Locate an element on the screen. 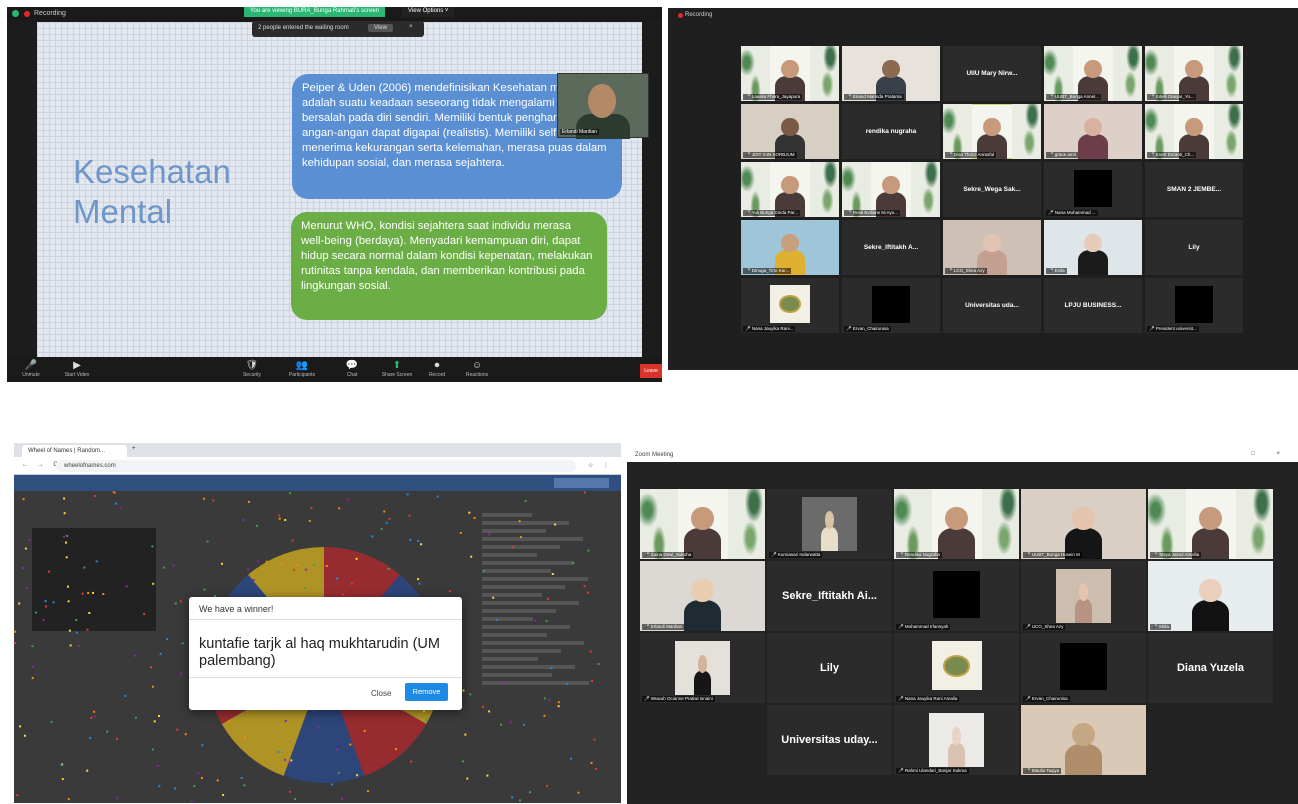 The height and width of the screenshot is (804, 1298). toolbar-reactions-button: ☺ Reactions is located at coordinates (477, 369).